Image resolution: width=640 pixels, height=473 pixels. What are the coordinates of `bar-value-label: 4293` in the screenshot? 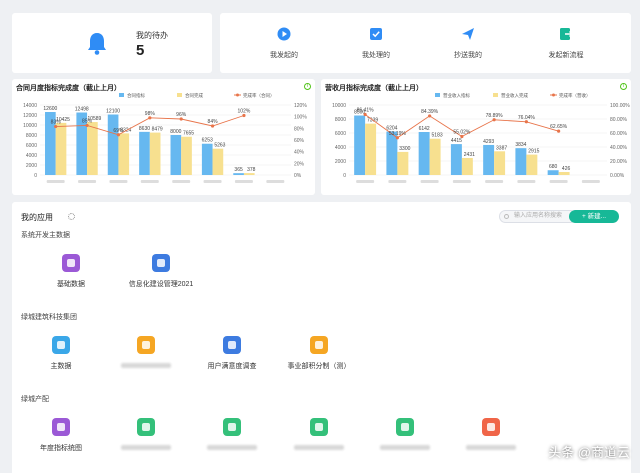 It's located at (488, 142).